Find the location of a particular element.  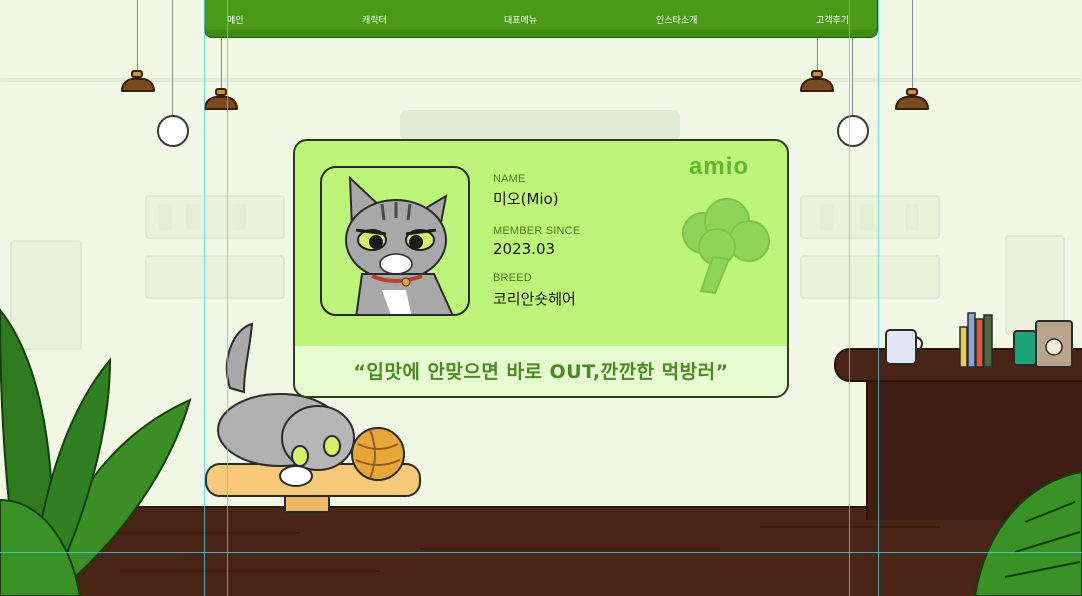

nav-inner is located at coordinates (541, 15).